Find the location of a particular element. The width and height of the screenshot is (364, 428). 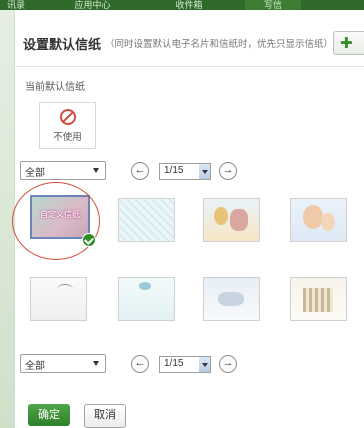

dialog-header: 设置默认信纸 （同时设置默认电子名片和信纸时，优先只显示信纸） ✚ is located at coordinates (189, 43).